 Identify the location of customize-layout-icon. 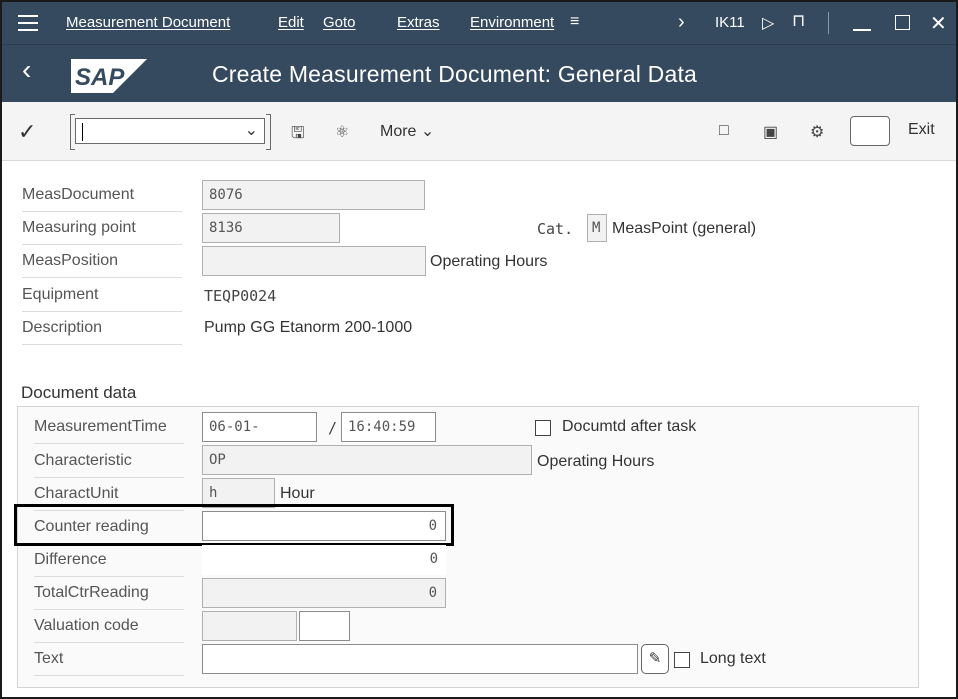
(870, 131).